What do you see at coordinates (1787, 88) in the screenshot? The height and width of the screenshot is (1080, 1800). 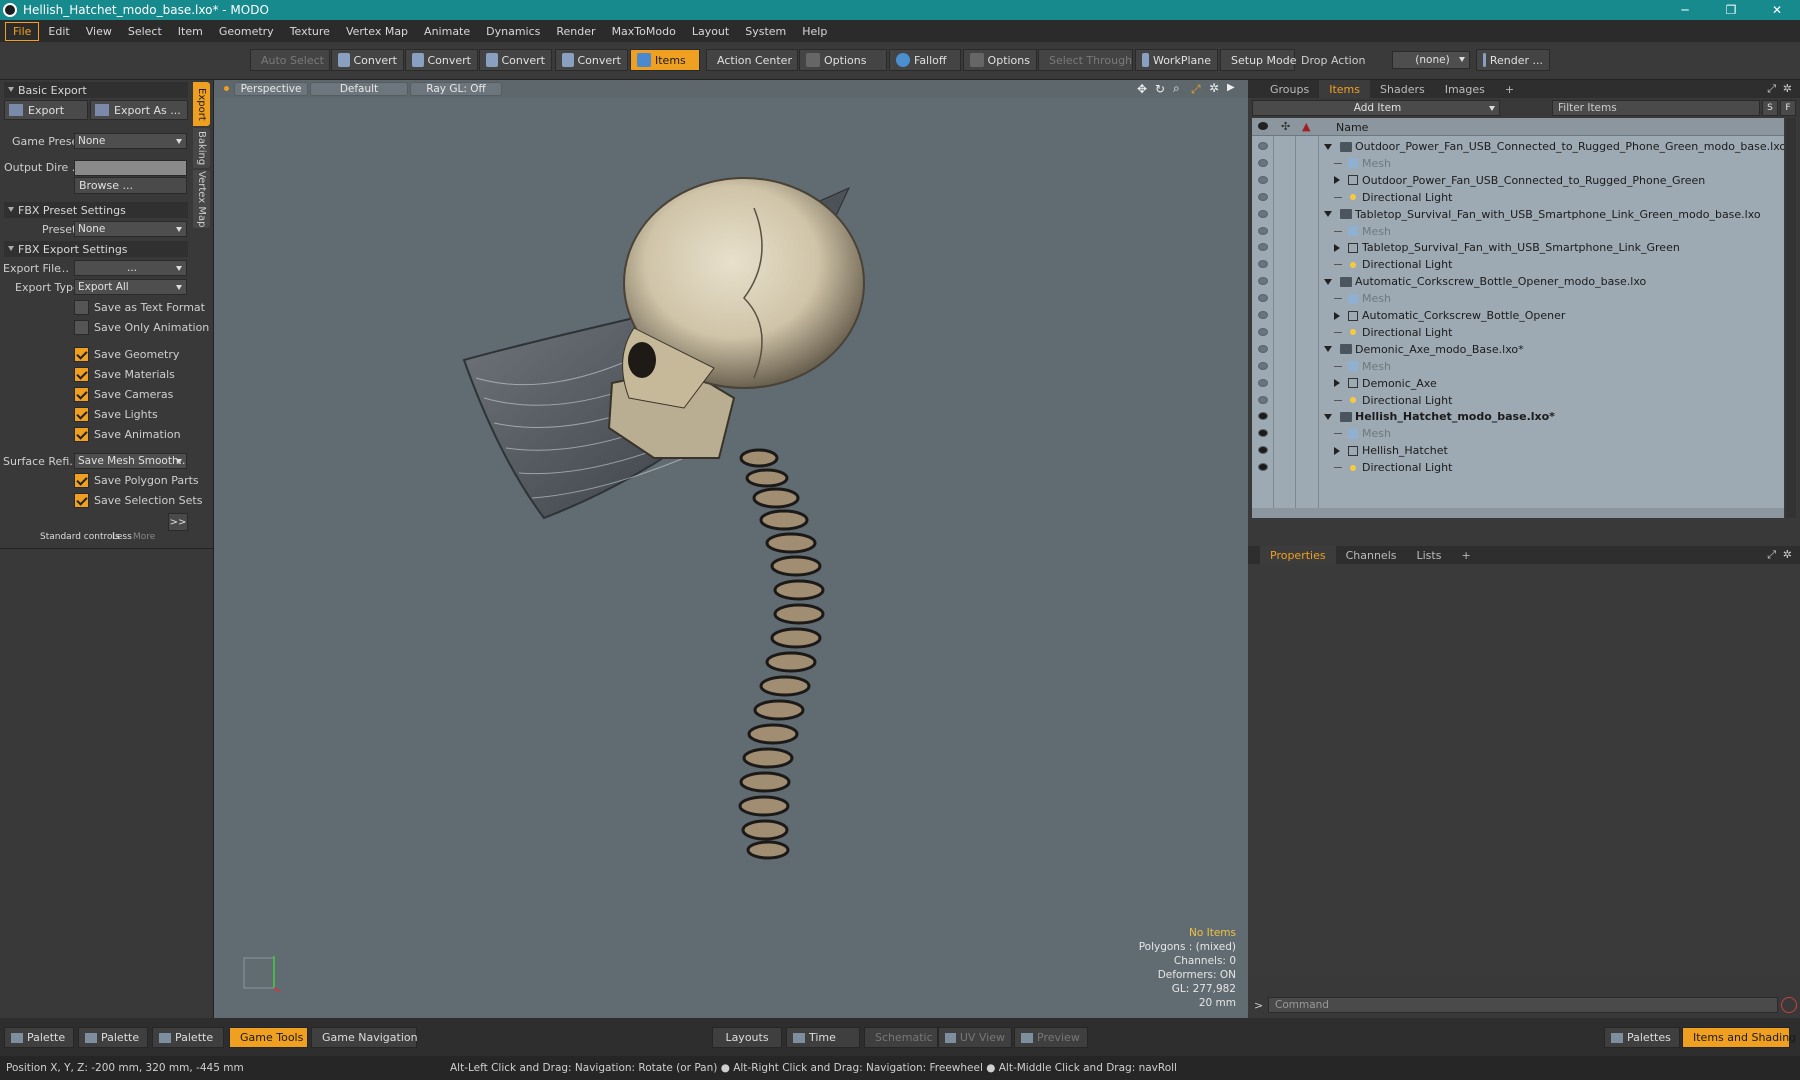 I see `panel-settings-gear-icon: ✲` at bounding box center [1787, 88].